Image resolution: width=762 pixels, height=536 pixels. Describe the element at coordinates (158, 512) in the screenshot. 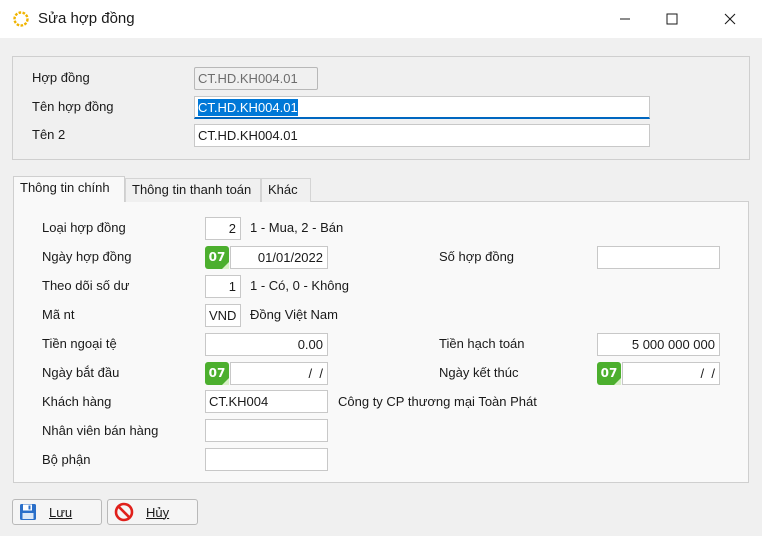

I see `cancel-button-label: Hủy` at that location.